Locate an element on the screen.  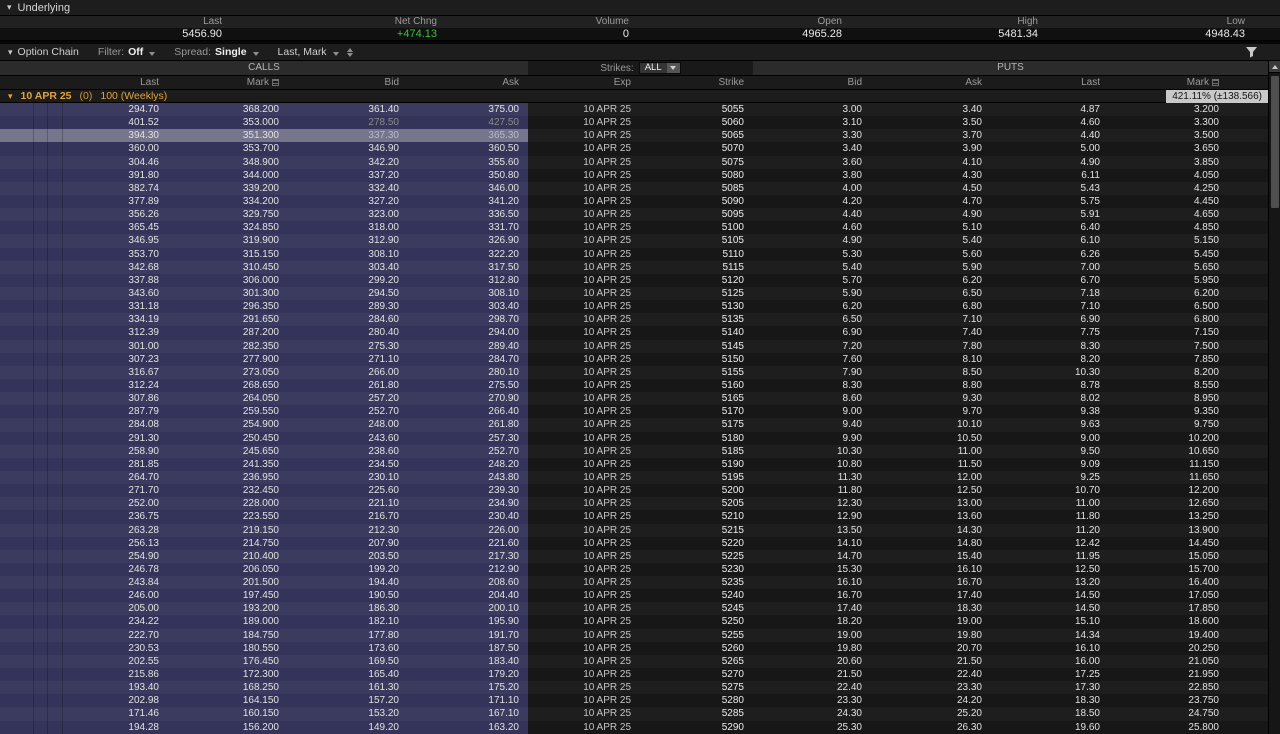
call-last-cell: 312.24 is located at coordinates (84, 385).